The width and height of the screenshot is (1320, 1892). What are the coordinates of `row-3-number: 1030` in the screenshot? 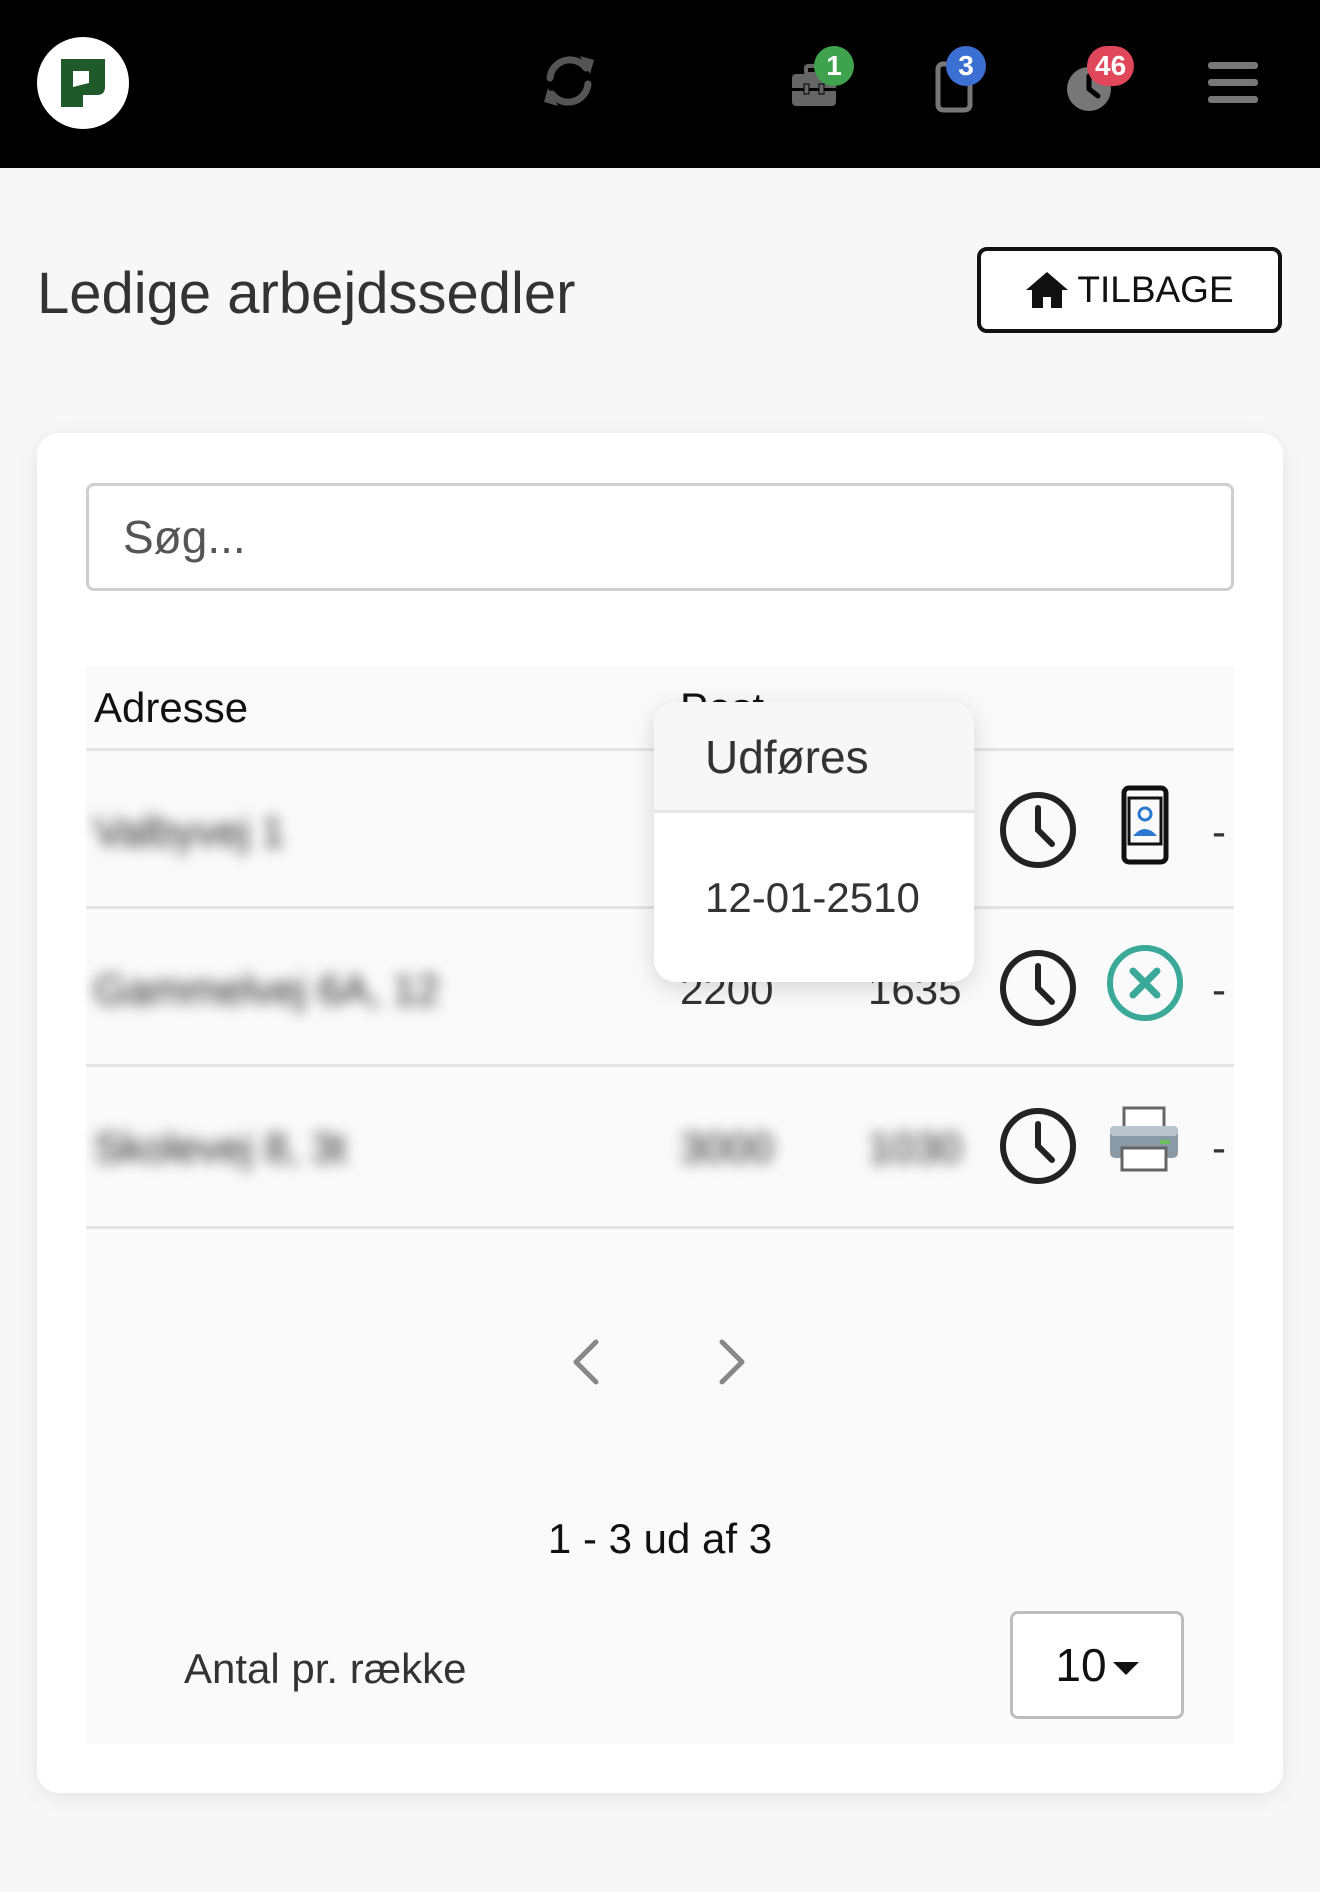 It's located at (915, 1147).